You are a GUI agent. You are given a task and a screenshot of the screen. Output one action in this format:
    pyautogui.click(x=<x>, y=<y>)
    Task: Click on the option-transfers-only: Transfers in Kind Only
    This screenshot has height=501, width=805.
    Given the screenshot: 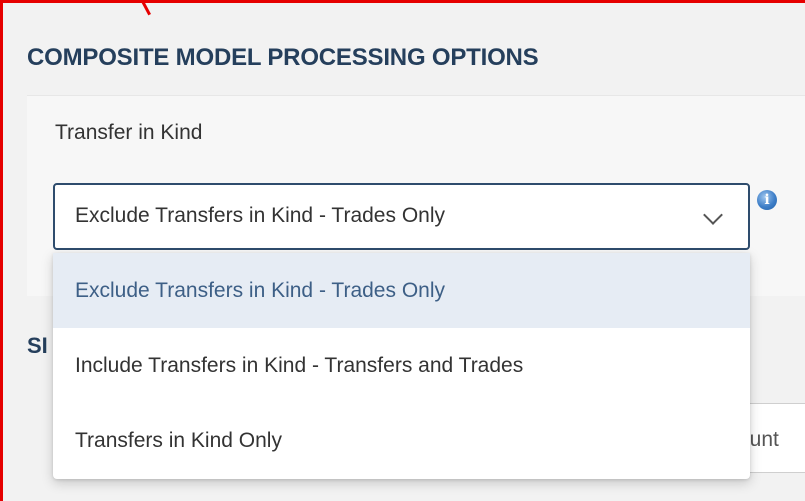 What is the action you would take?
    pyautogui.click(x=401, y=440)
    